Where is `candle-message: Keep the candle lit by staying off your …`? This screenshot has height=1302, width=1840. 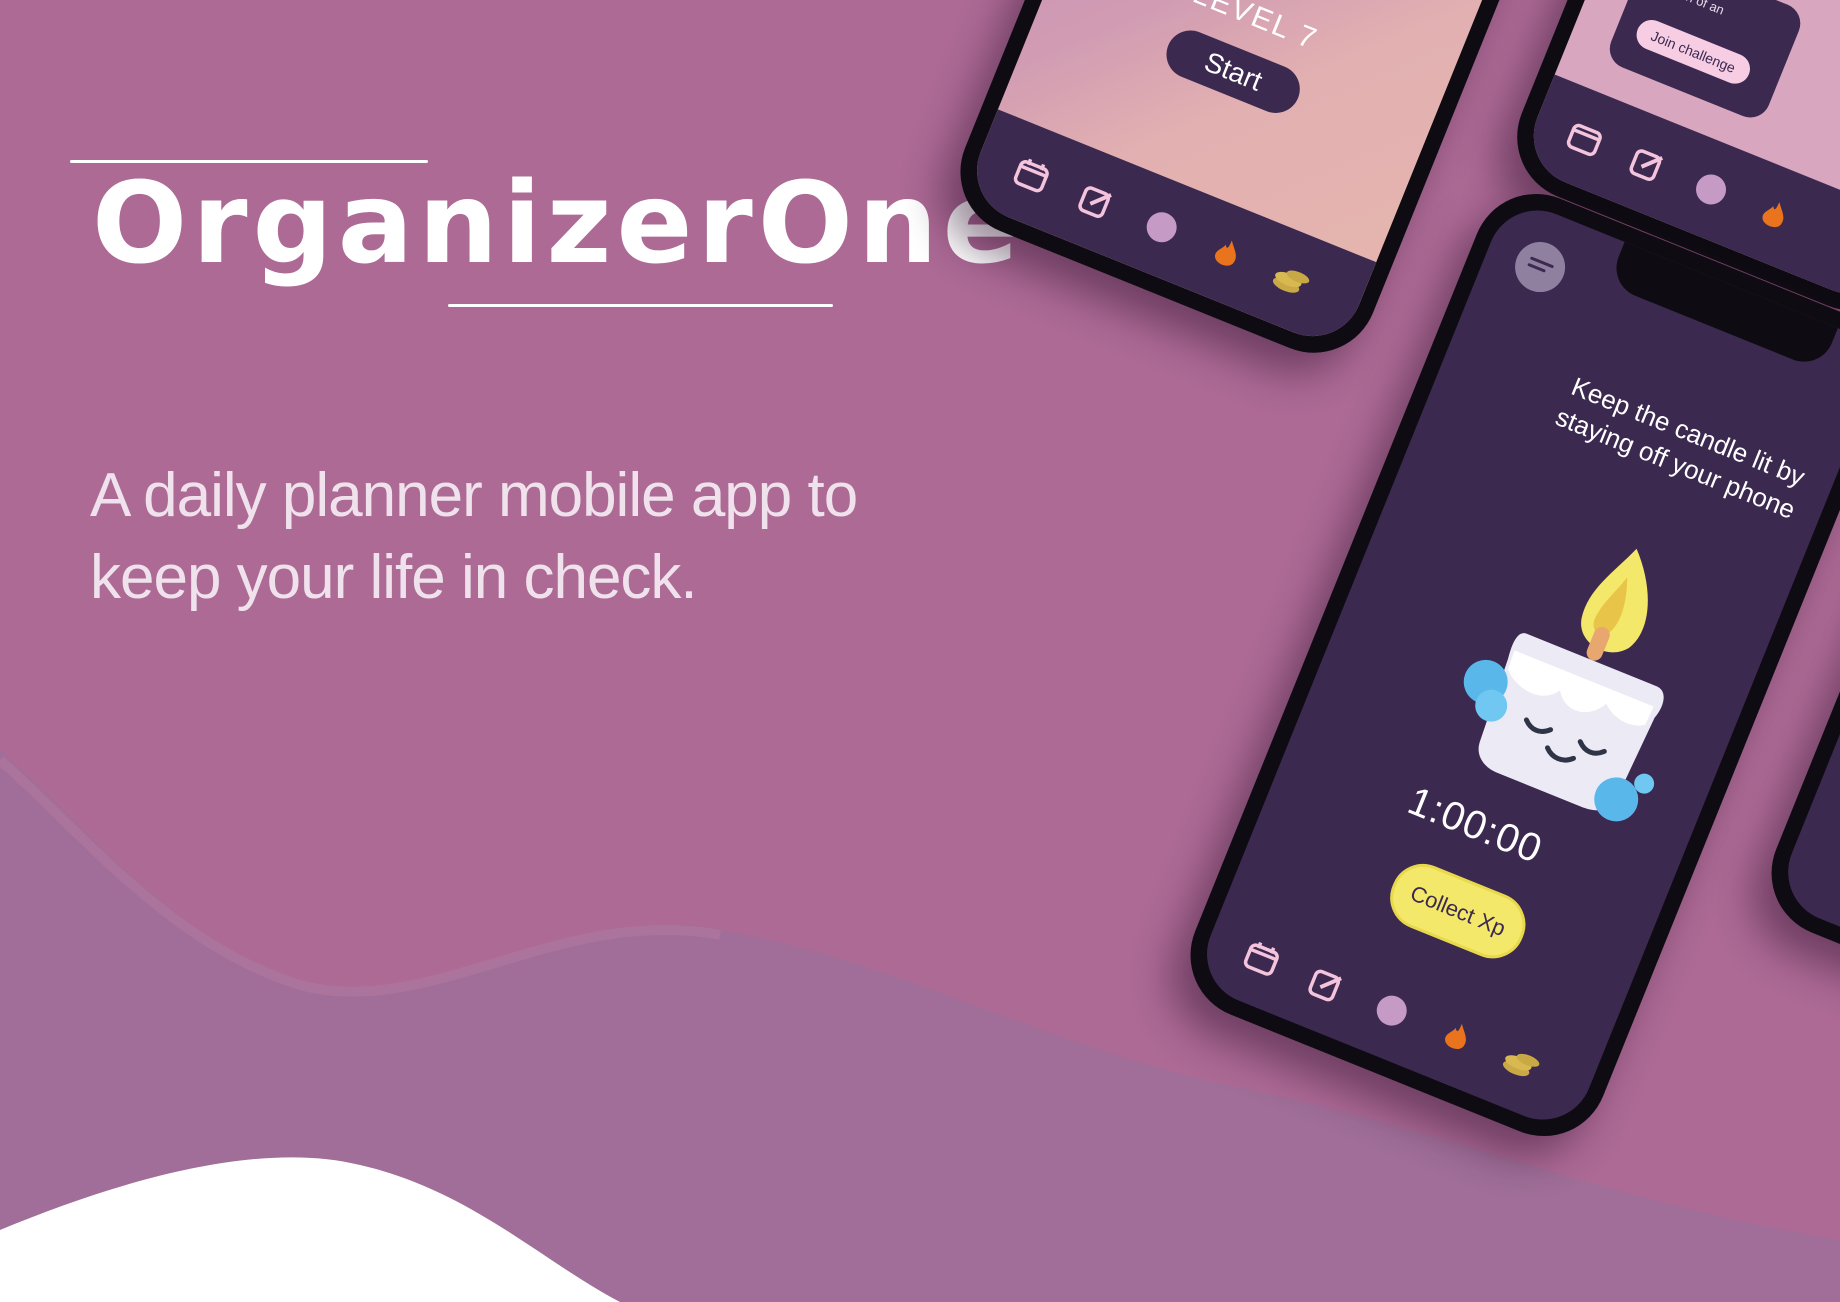
candle-message: Keep the candle lit by staying off your … is located at coordinates (1680, 448).